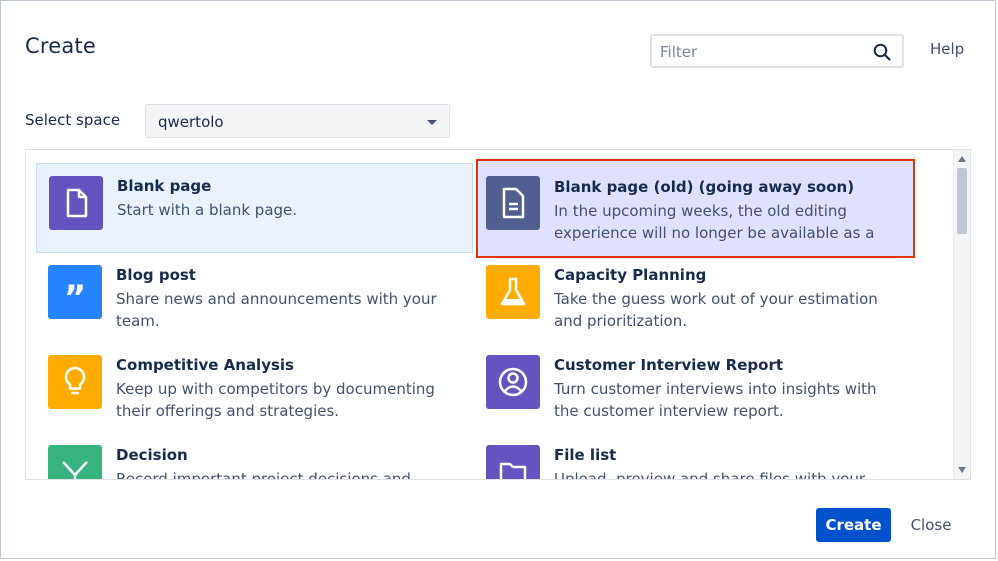  I want to click on template-name: Customer Interview Report, so click(669, 365).